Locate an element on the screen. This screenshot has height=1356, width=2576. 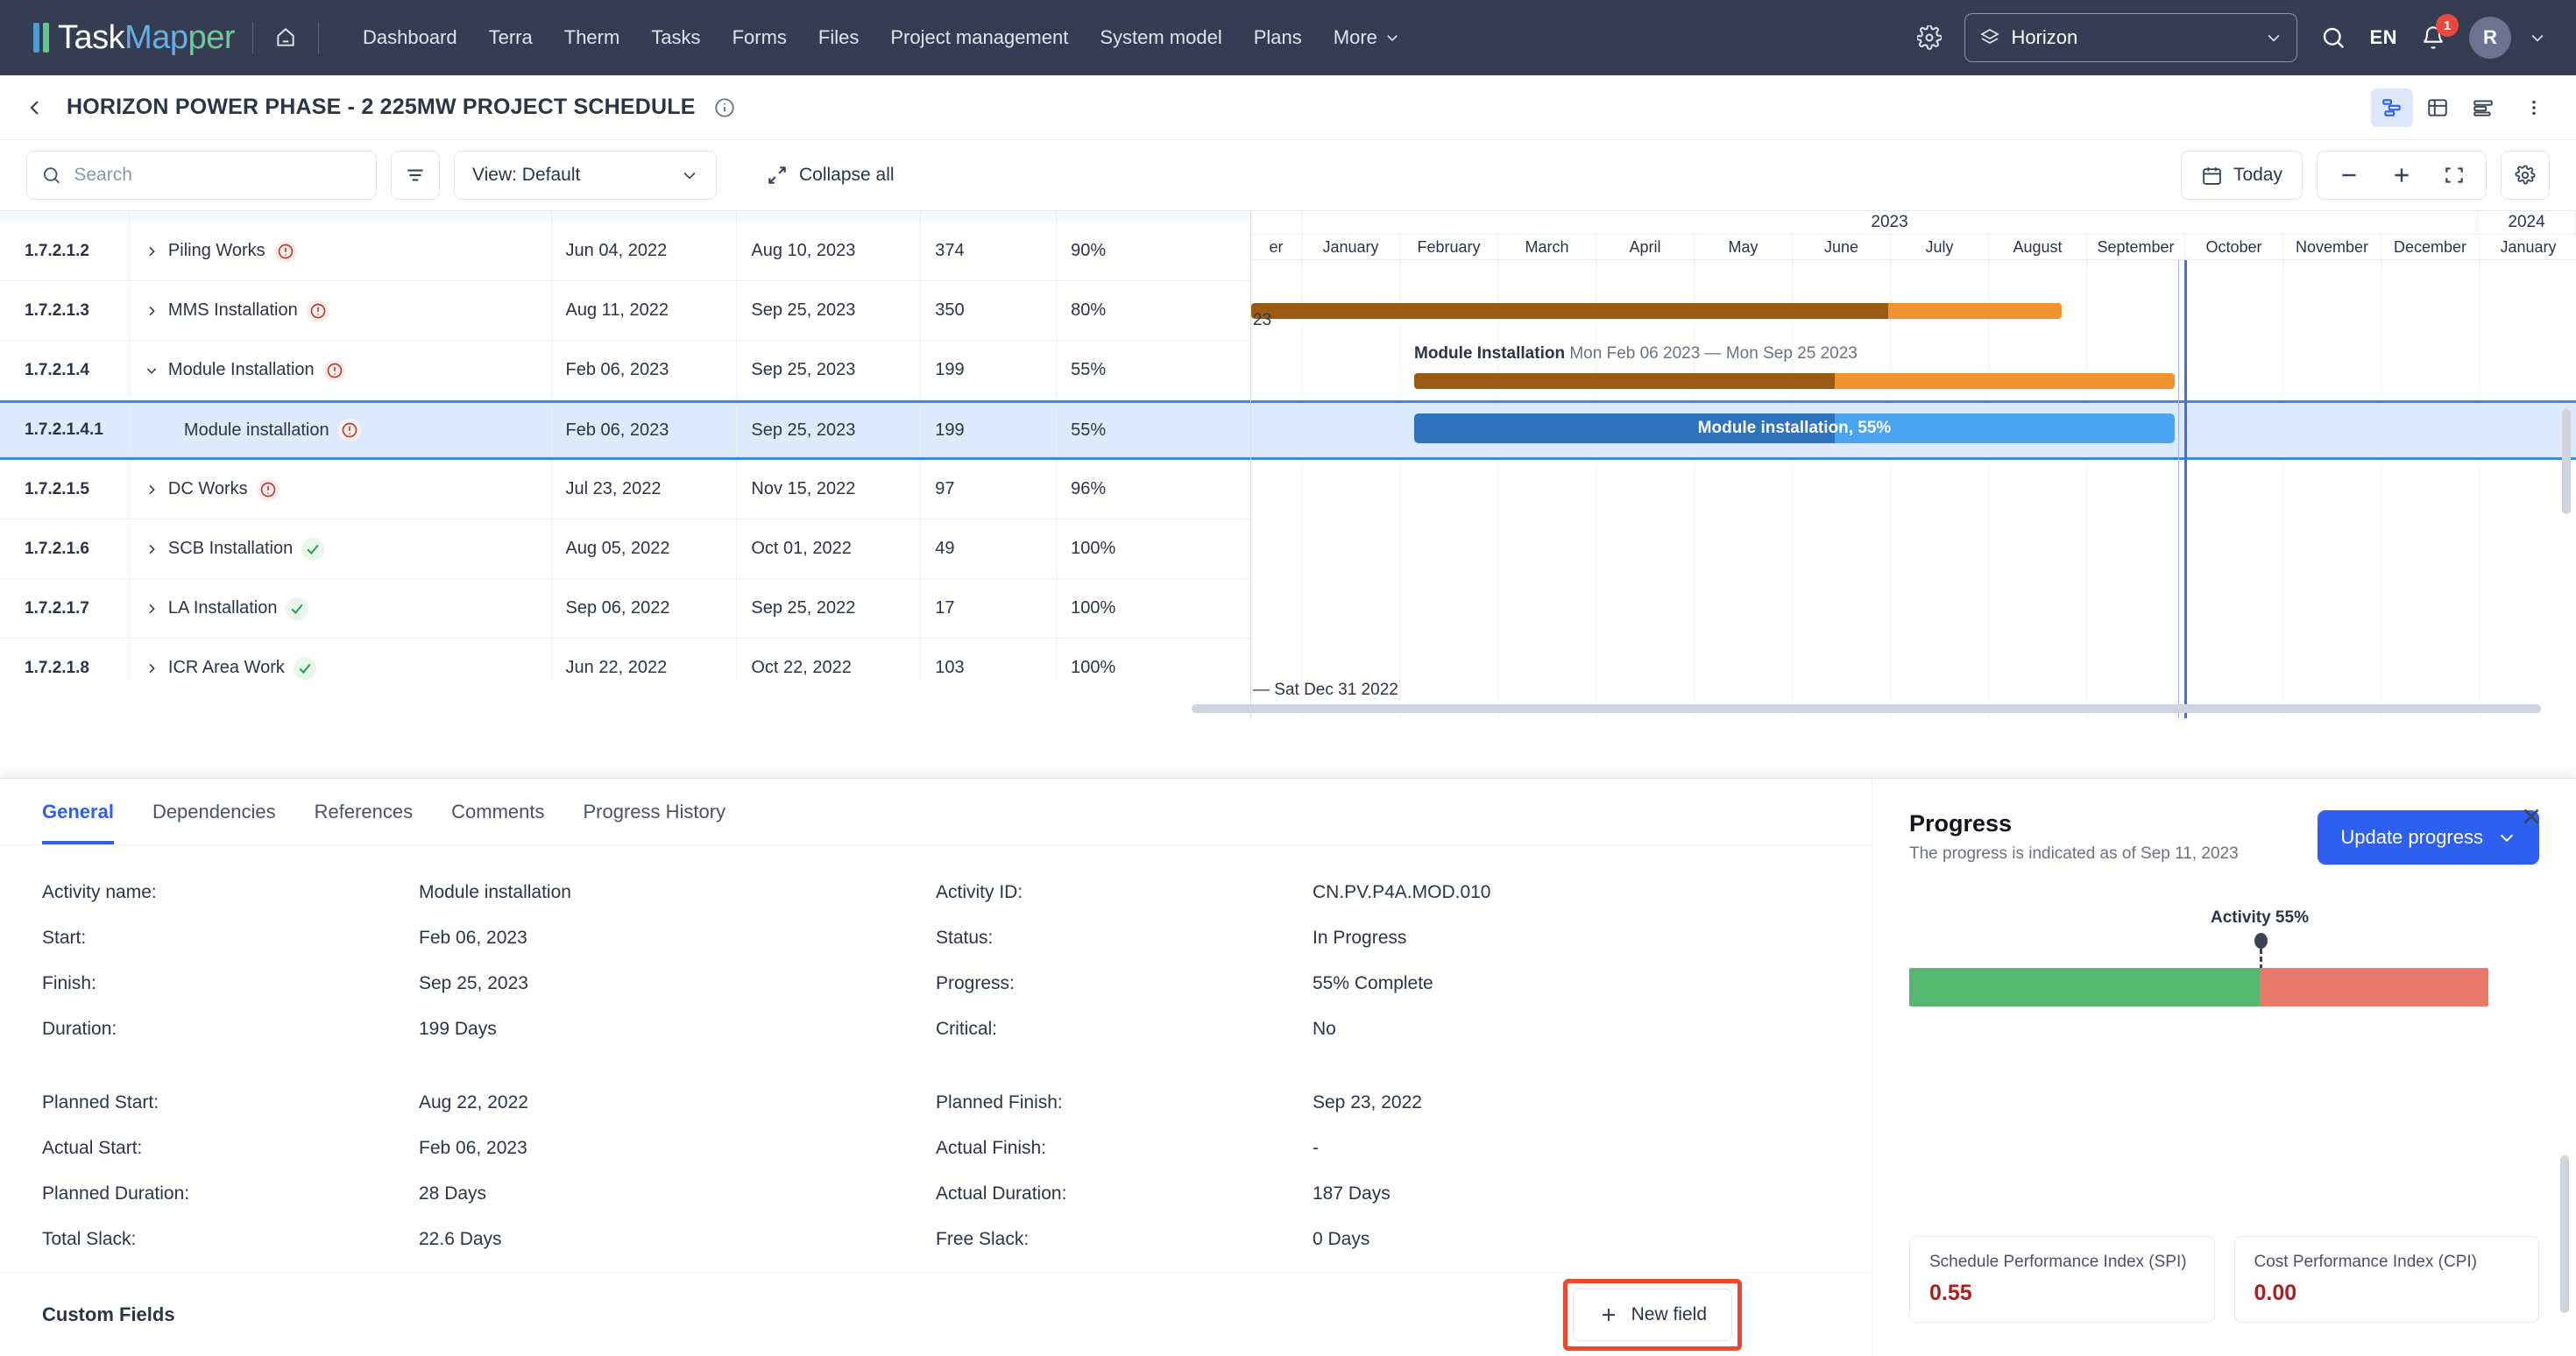
home-icon is located at coordinates (286, 38).